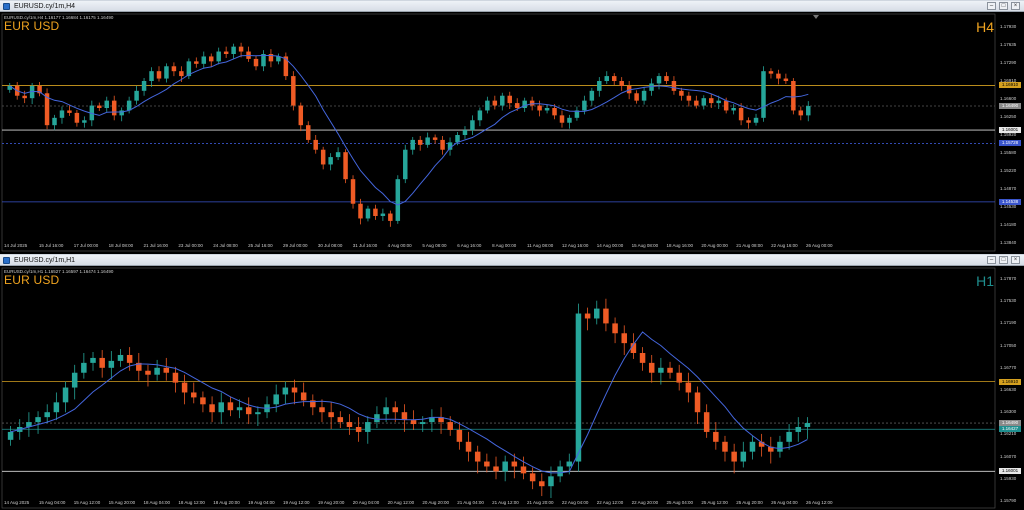 The height and width of the screenshot is (510, 1024). I want to click on chart-shift-icon, so click(816, 17).